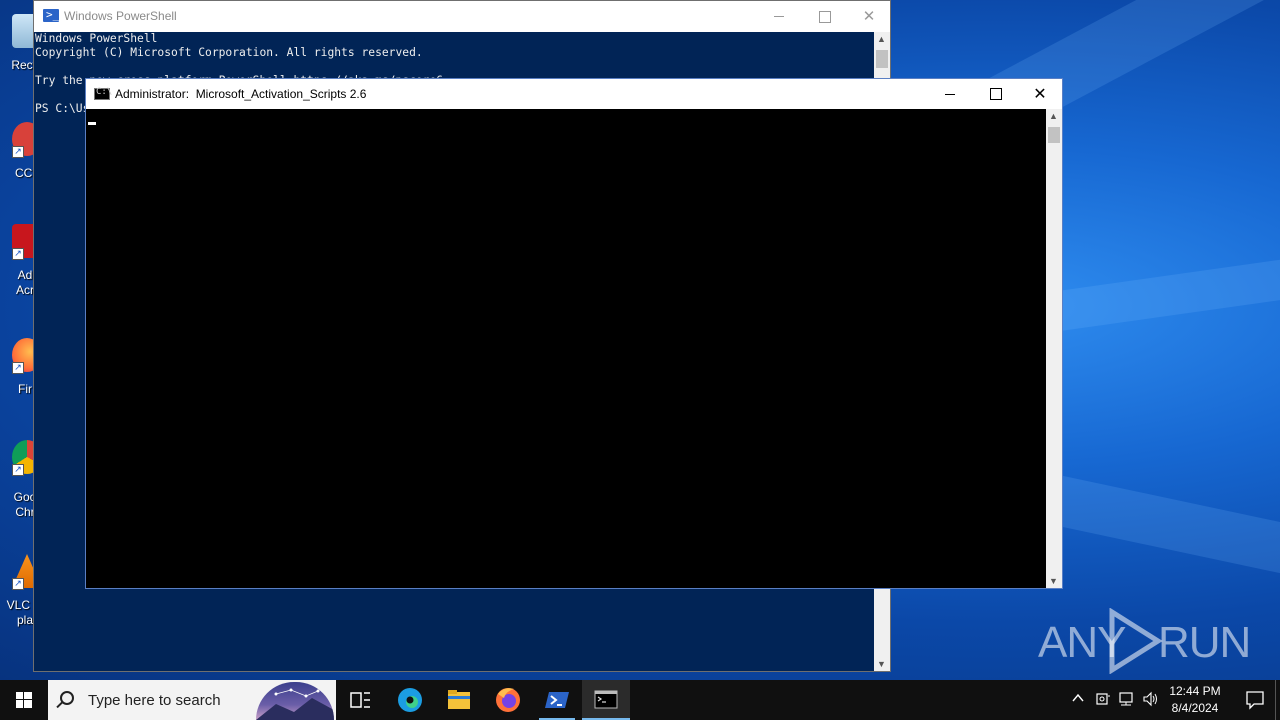 Image resolution: width=1280 pixels, height=720 pixels. I want to click on taskbar: Type here to search 12:44 PM 8/4/2024, so click(640, 700).